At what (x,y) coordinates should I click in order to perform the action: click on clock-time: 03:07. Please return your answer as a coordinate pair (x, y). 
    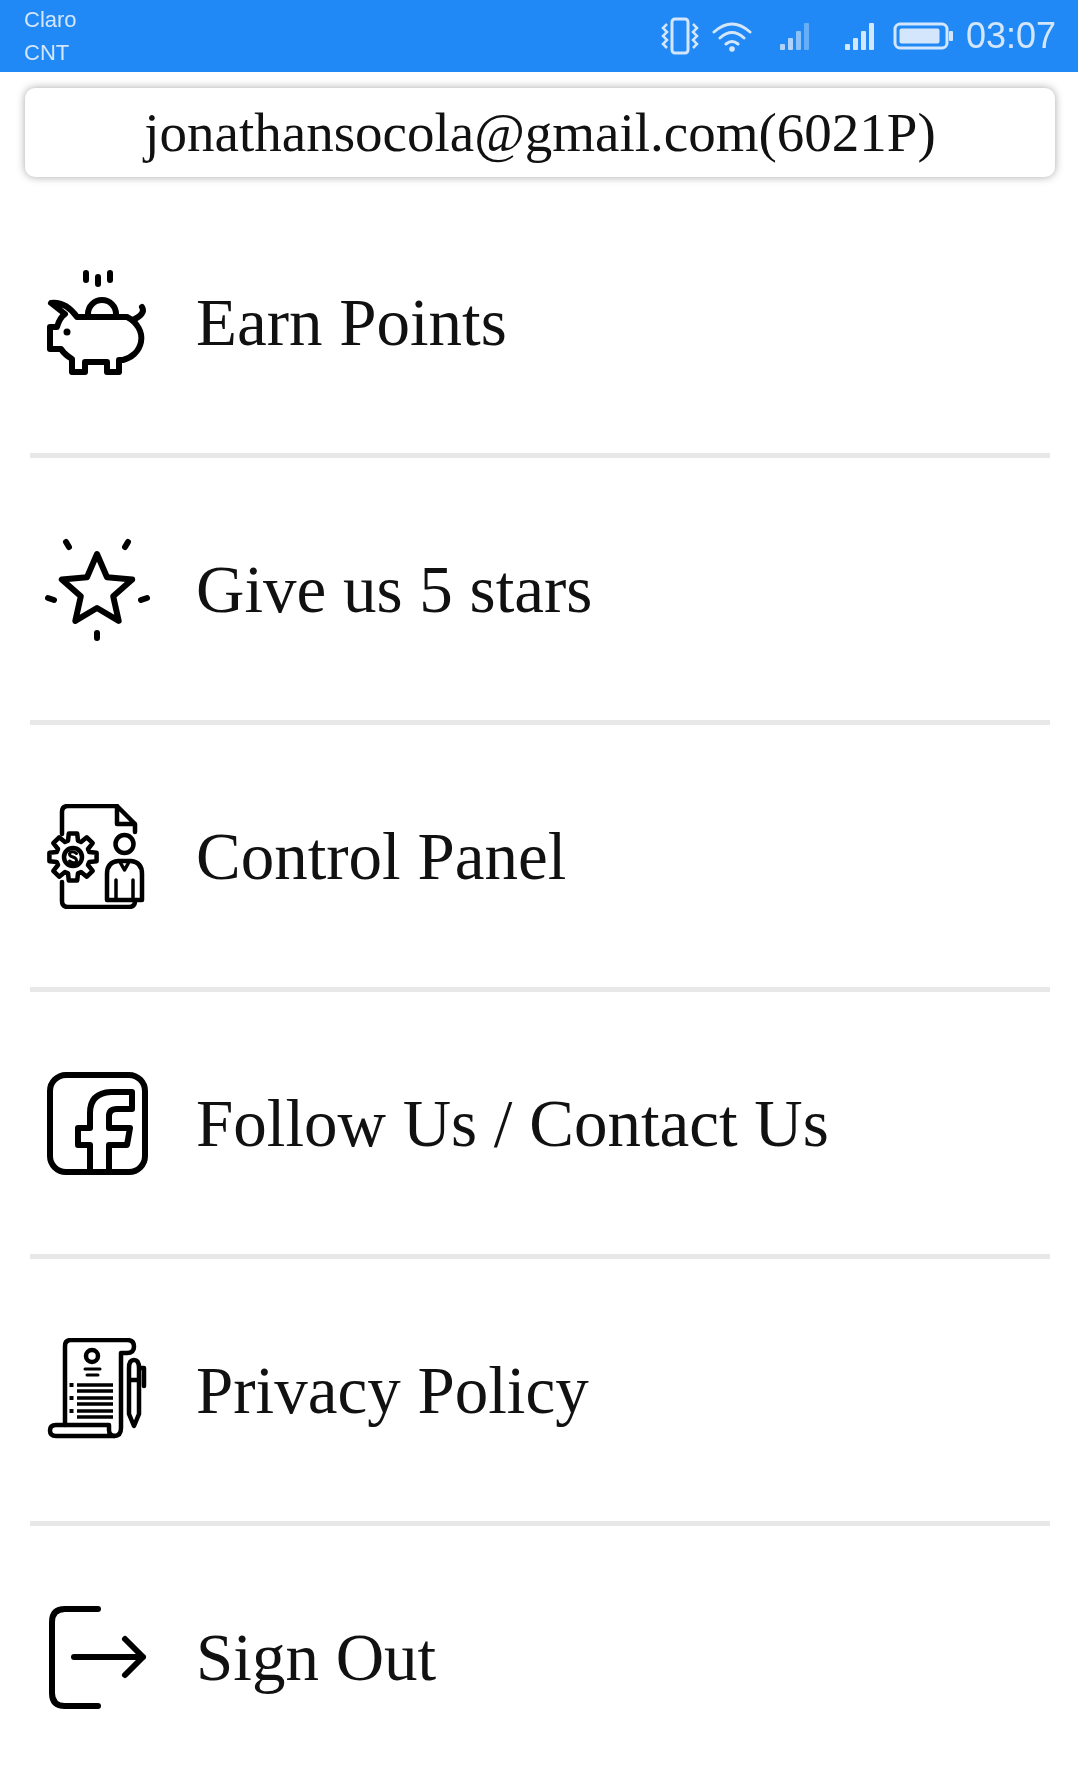
    Looking at the image, I should click on (1010, 36).